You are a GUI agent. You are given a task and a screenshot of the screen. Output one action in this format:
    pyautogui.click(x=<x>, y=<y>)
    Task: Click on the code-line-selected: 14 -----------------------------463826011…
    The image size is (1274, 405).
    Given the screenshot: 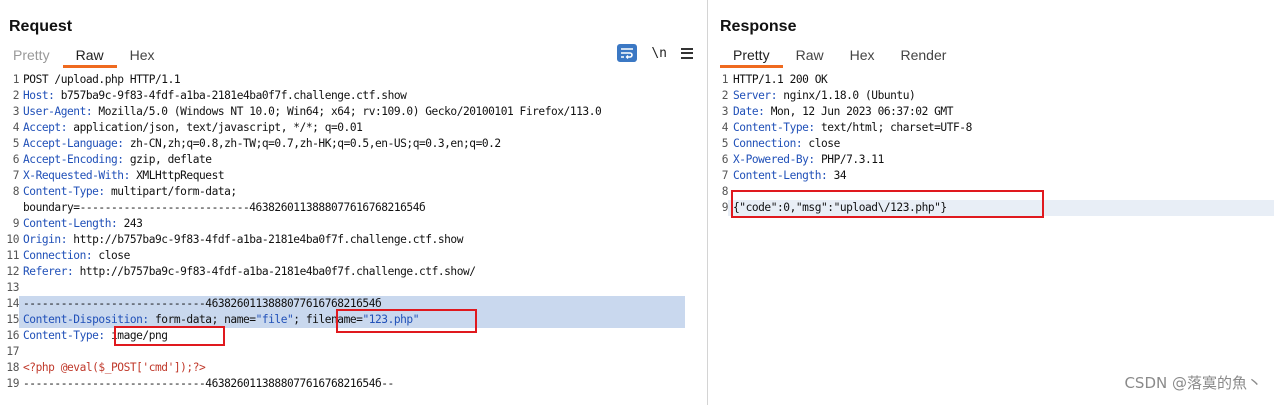 What is the action you would take?
    pyautogui.click(x=342, y=304)
    